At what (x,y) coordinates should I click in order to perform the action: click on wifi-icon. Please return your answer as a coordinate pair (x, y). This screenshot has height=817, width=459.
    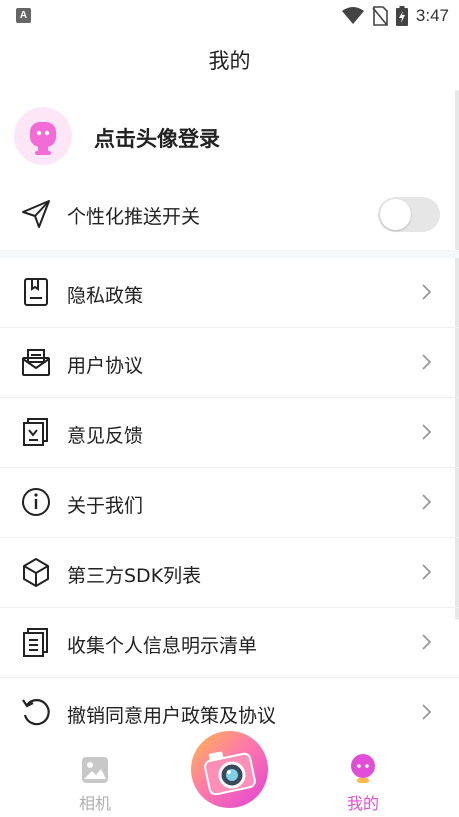
    Looking at the image, I should click on (352, 15).